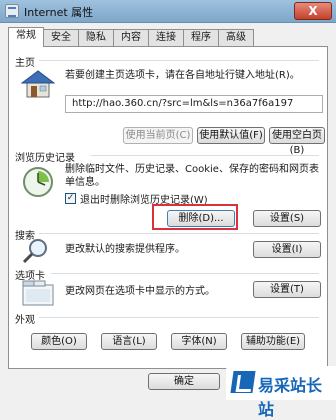 The width and height of the screenshot is (336, 420). I want to click on tab-programs: 程序, so click(201, 37).